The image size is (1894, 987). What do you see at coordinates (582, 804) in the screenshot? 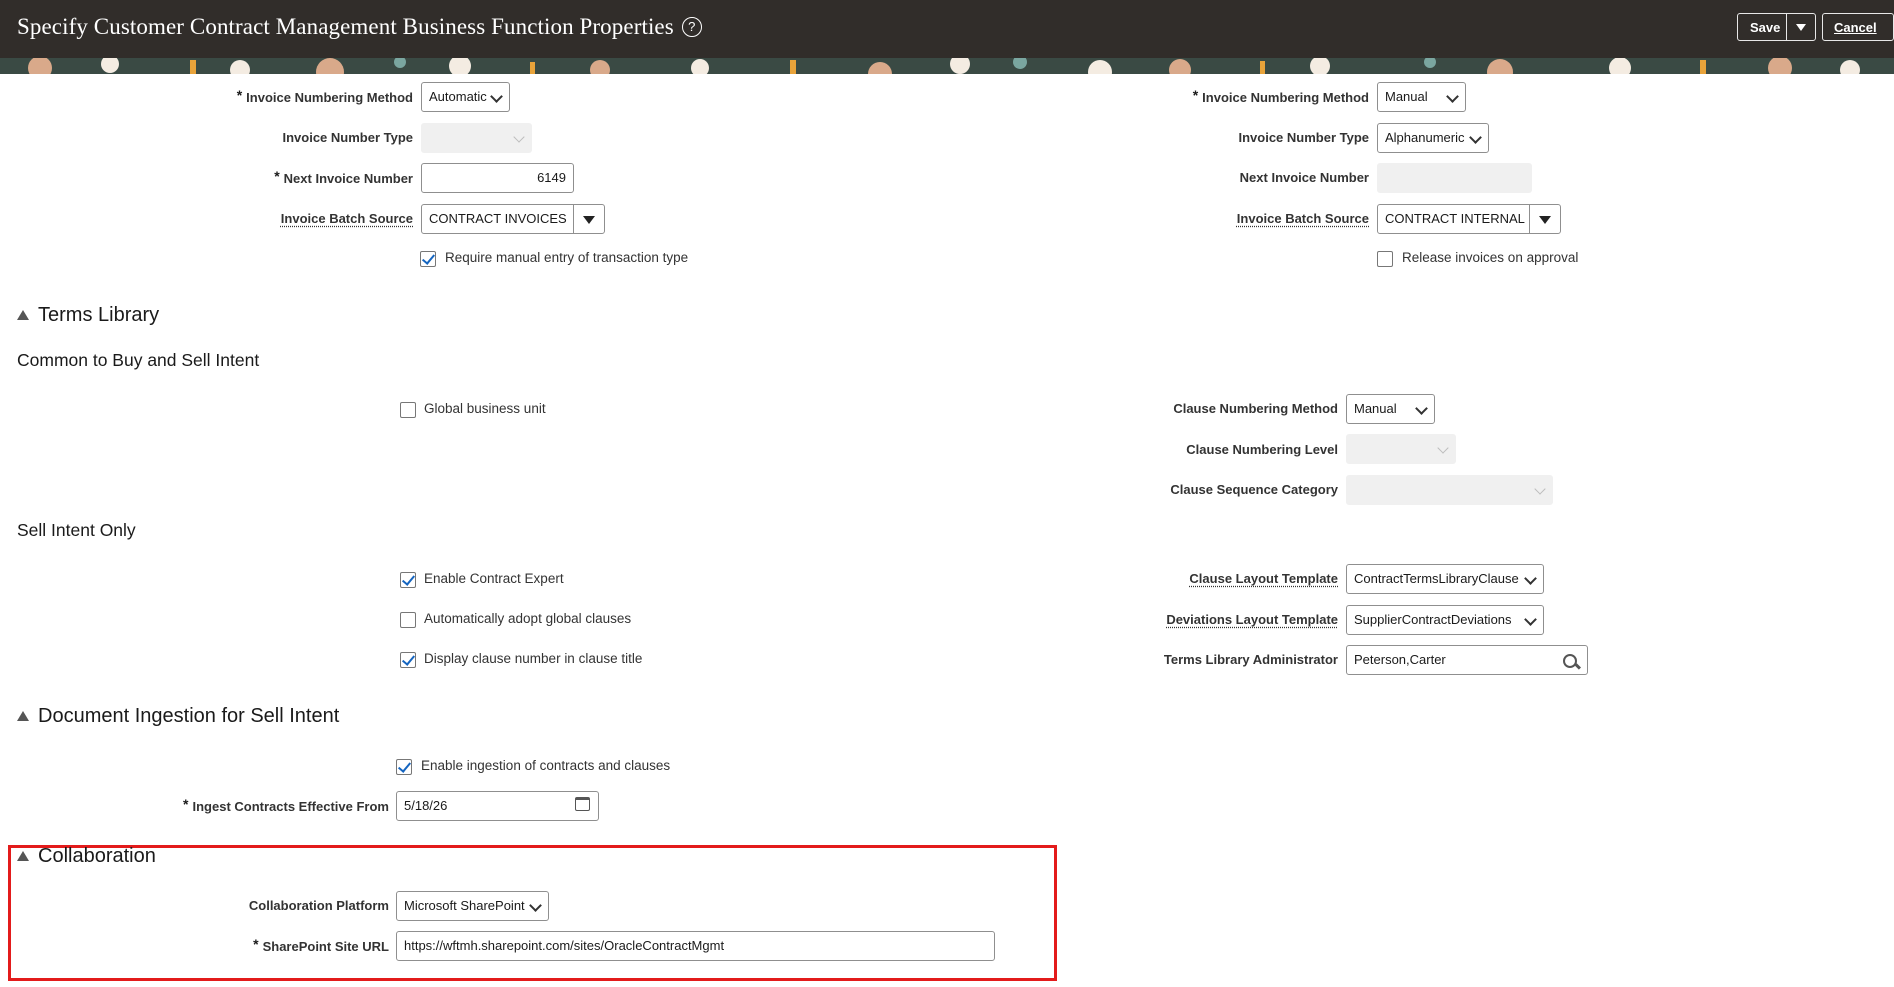
I see `calendar-icon` at bounding box center [582, 804].